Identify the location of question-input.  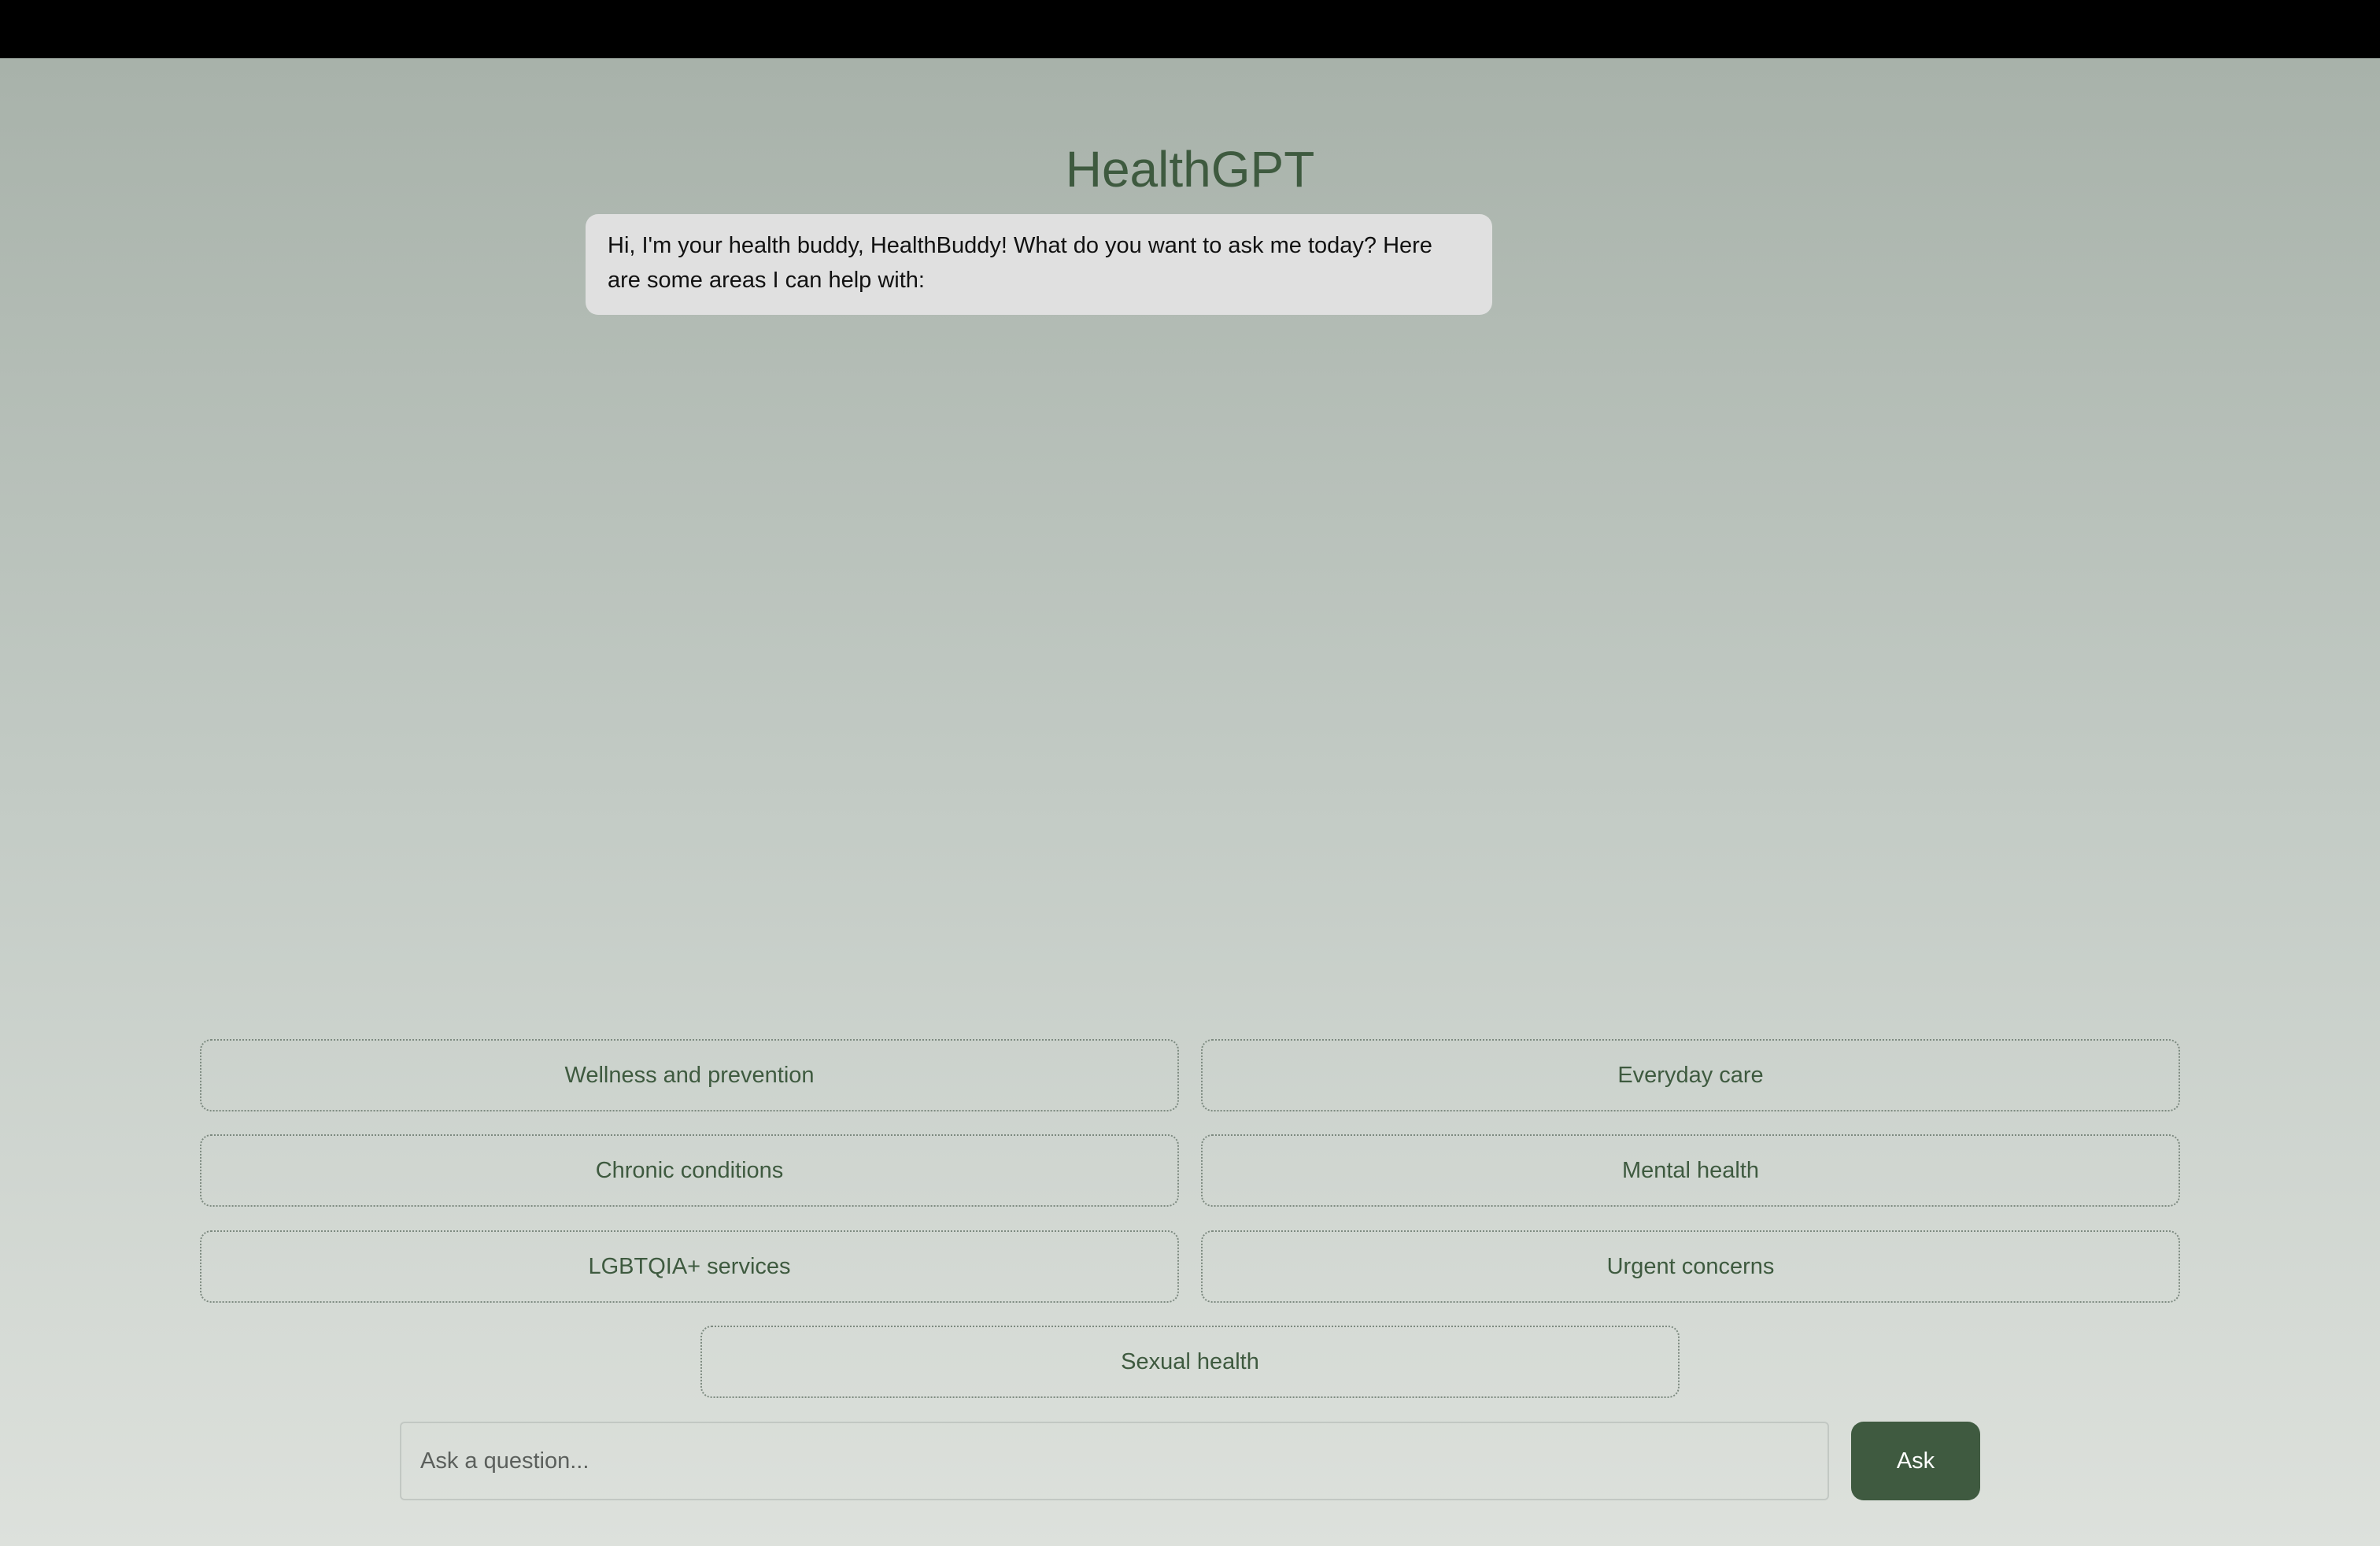
(1114, 1461).